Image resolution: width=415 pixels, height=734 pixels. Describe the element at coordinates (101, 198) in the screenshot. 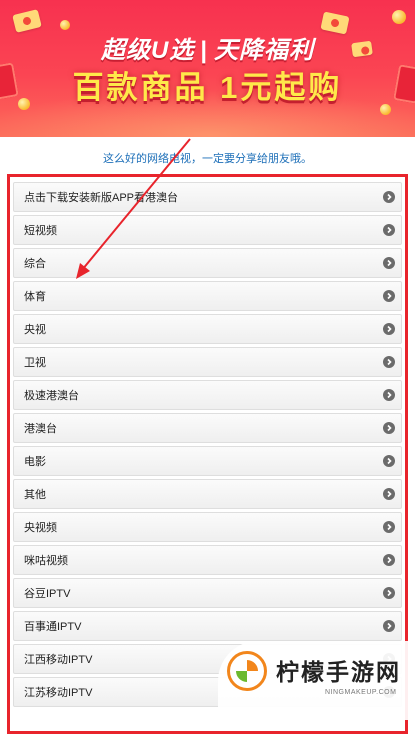

I see `list-item-label: 点击下载安装新版APP看港澳台` at that location.